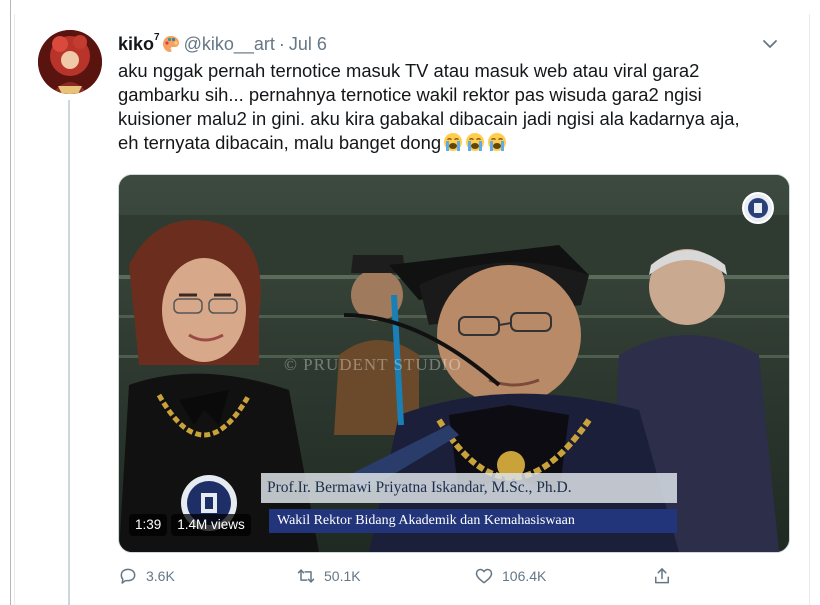 Image resolution: width=820 pixels, height=605 pixels. I want to click on video-watermark: © PRUDENT STUDIO, so click(373, 364).